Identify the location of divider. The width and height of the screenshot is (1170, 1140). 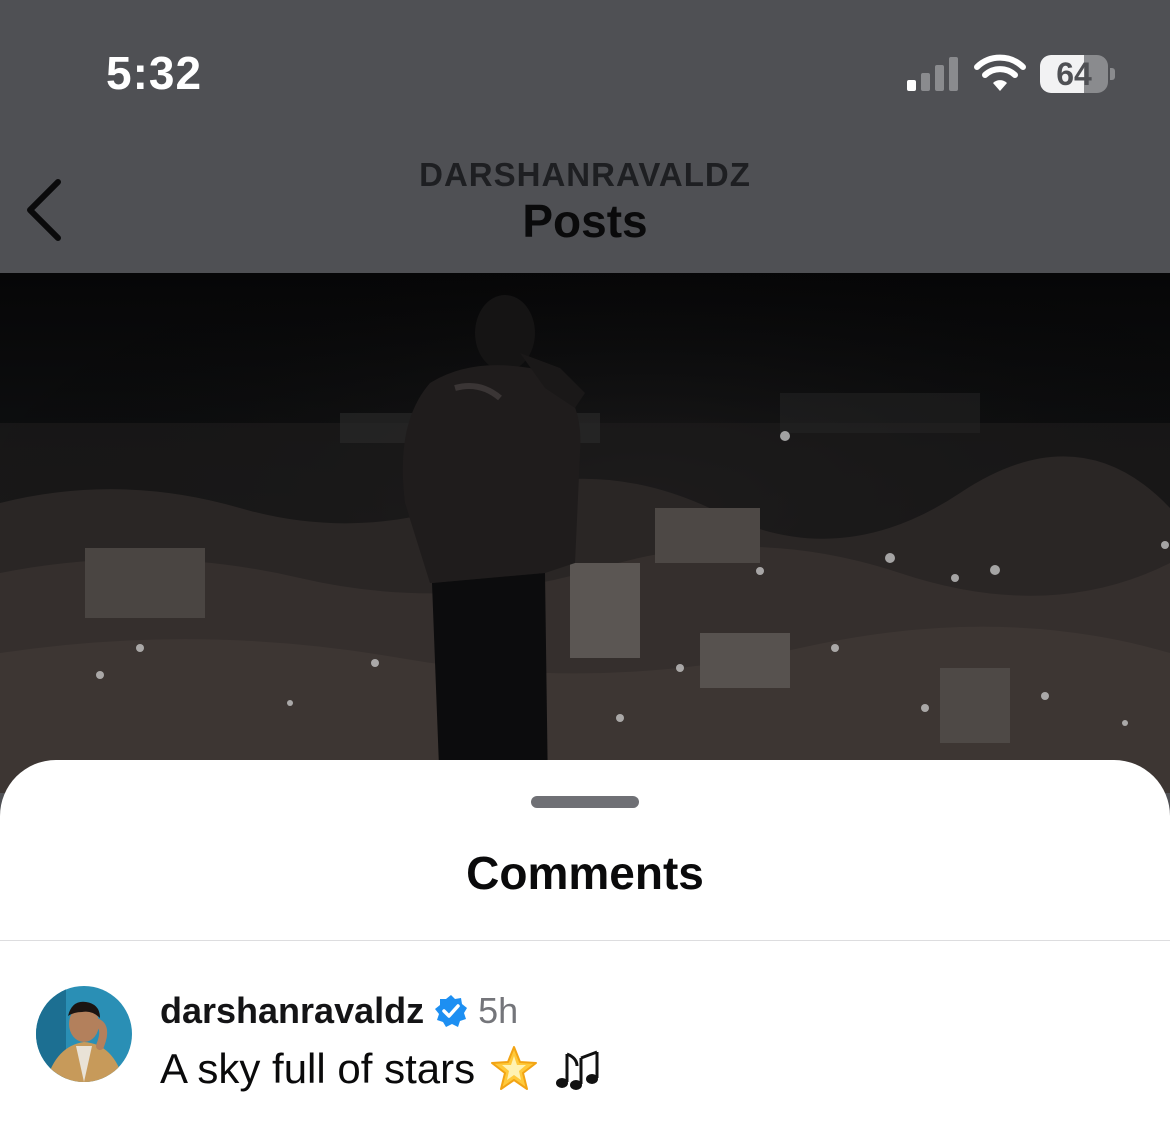
(585, 940).